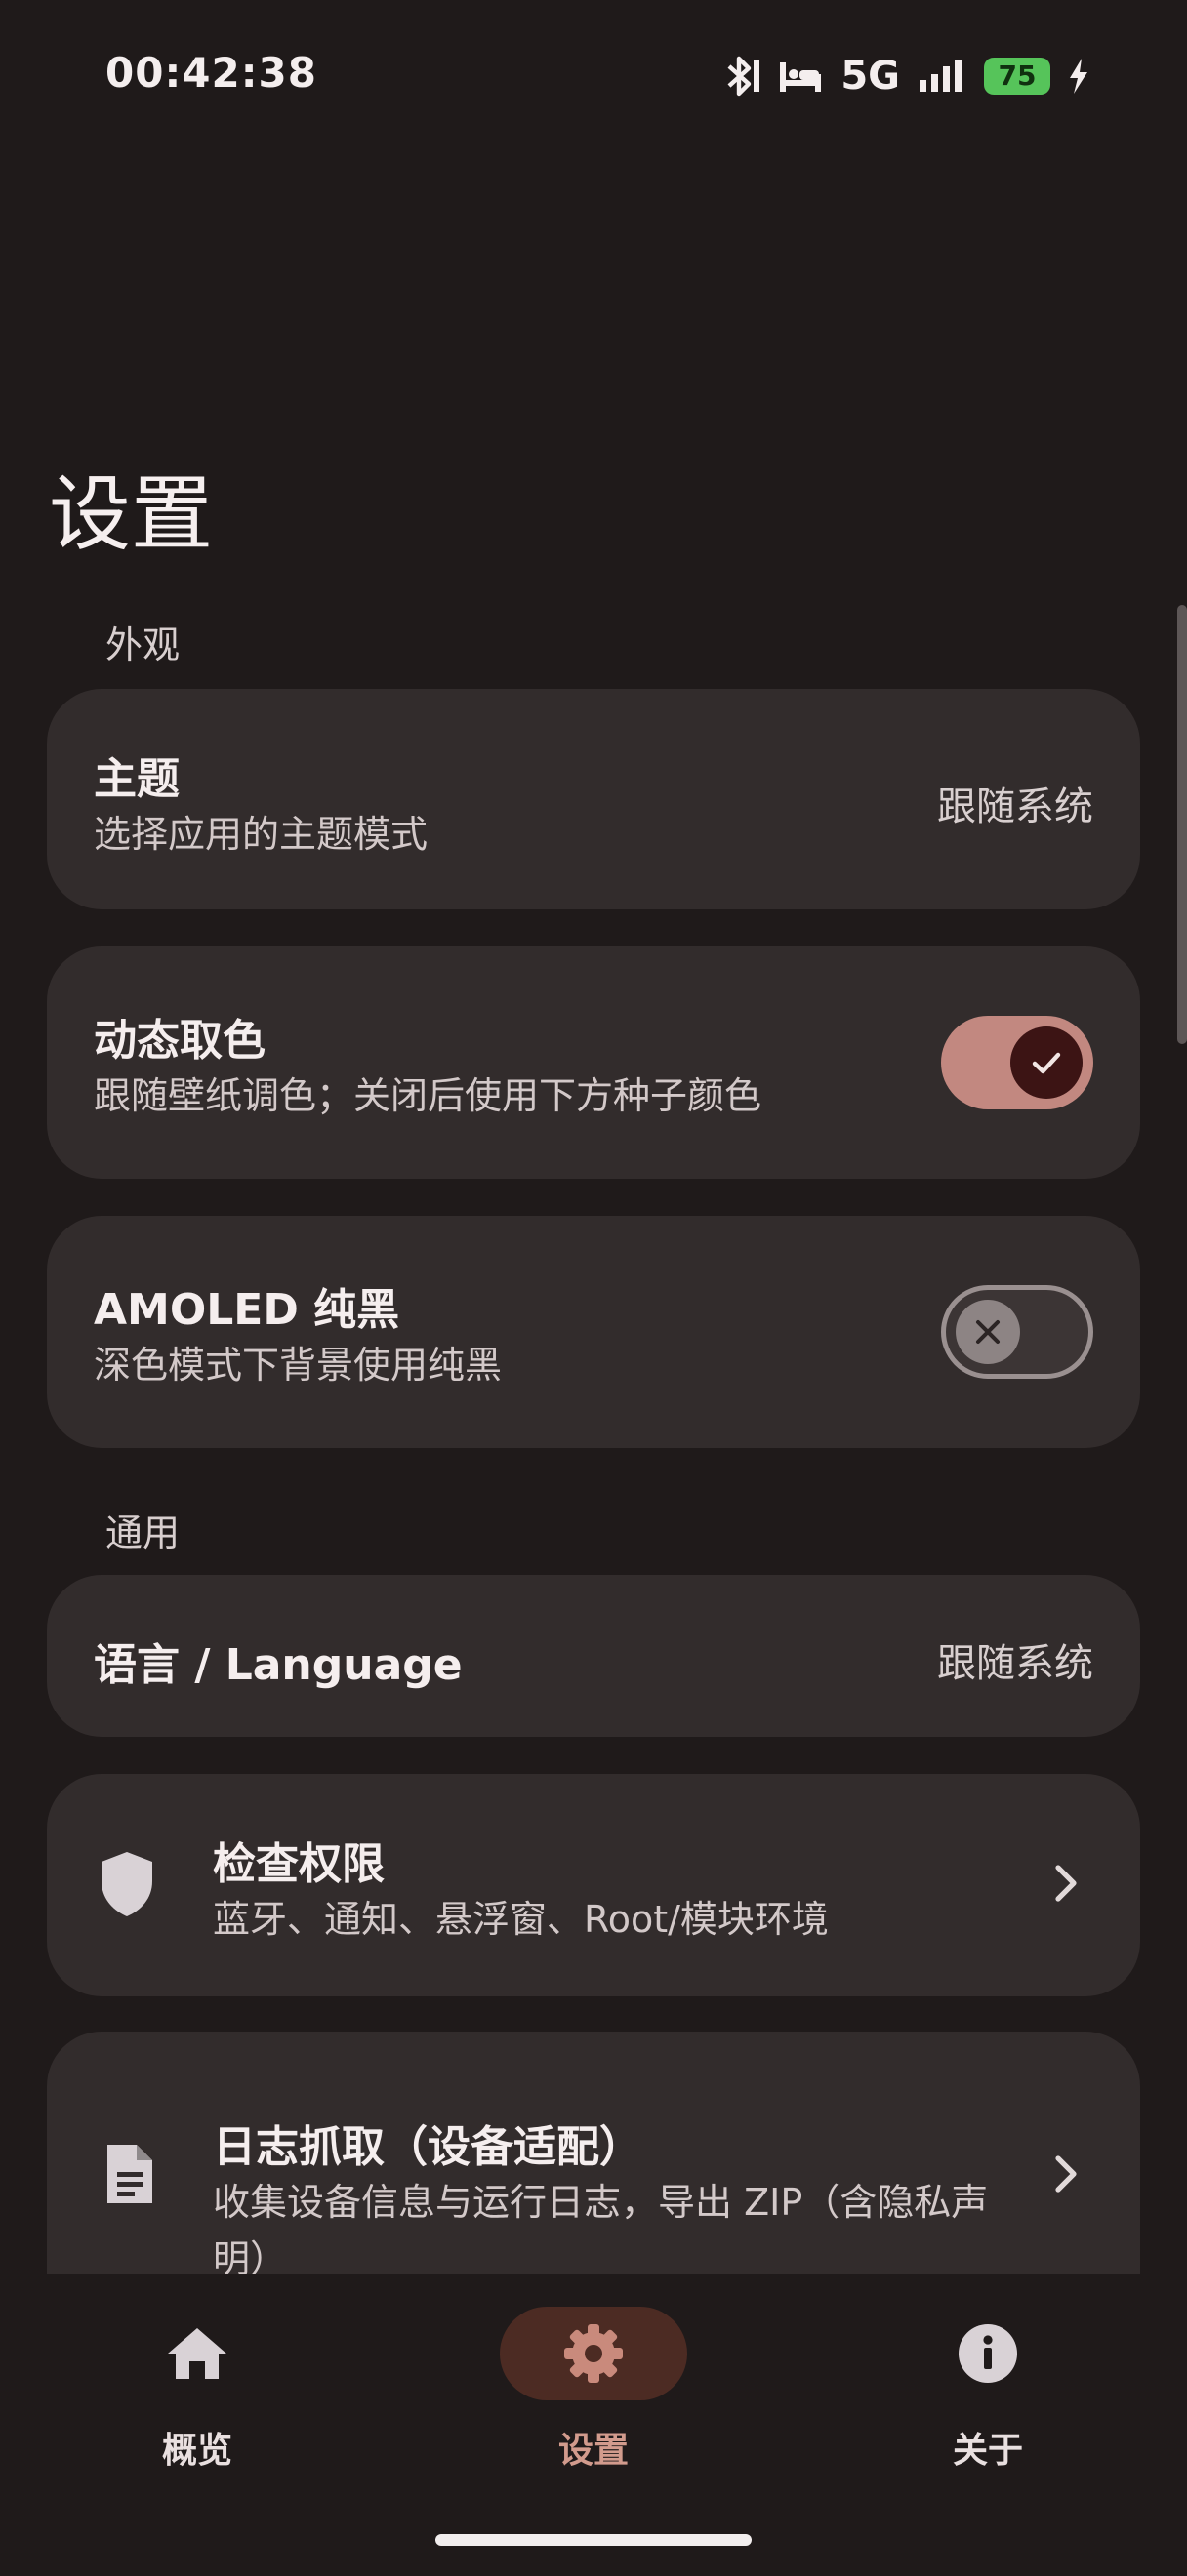 The height and width of the screenshot is (2576, 1187). Describe the element at coordinates (800, 76) in the screenshot. I see `bed-icon` at that location.